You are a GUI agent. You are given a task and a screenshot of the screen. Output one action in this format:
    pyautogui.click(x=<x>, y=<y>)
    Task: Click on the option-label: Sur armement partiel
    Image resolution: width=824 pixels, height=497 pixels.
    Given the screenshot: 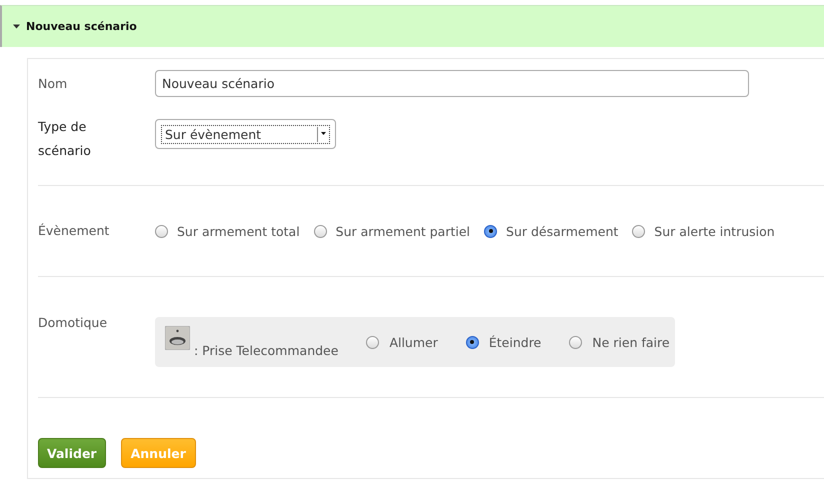 What is the action you would take?
    pyautogui.click(x=403, y=231)
    